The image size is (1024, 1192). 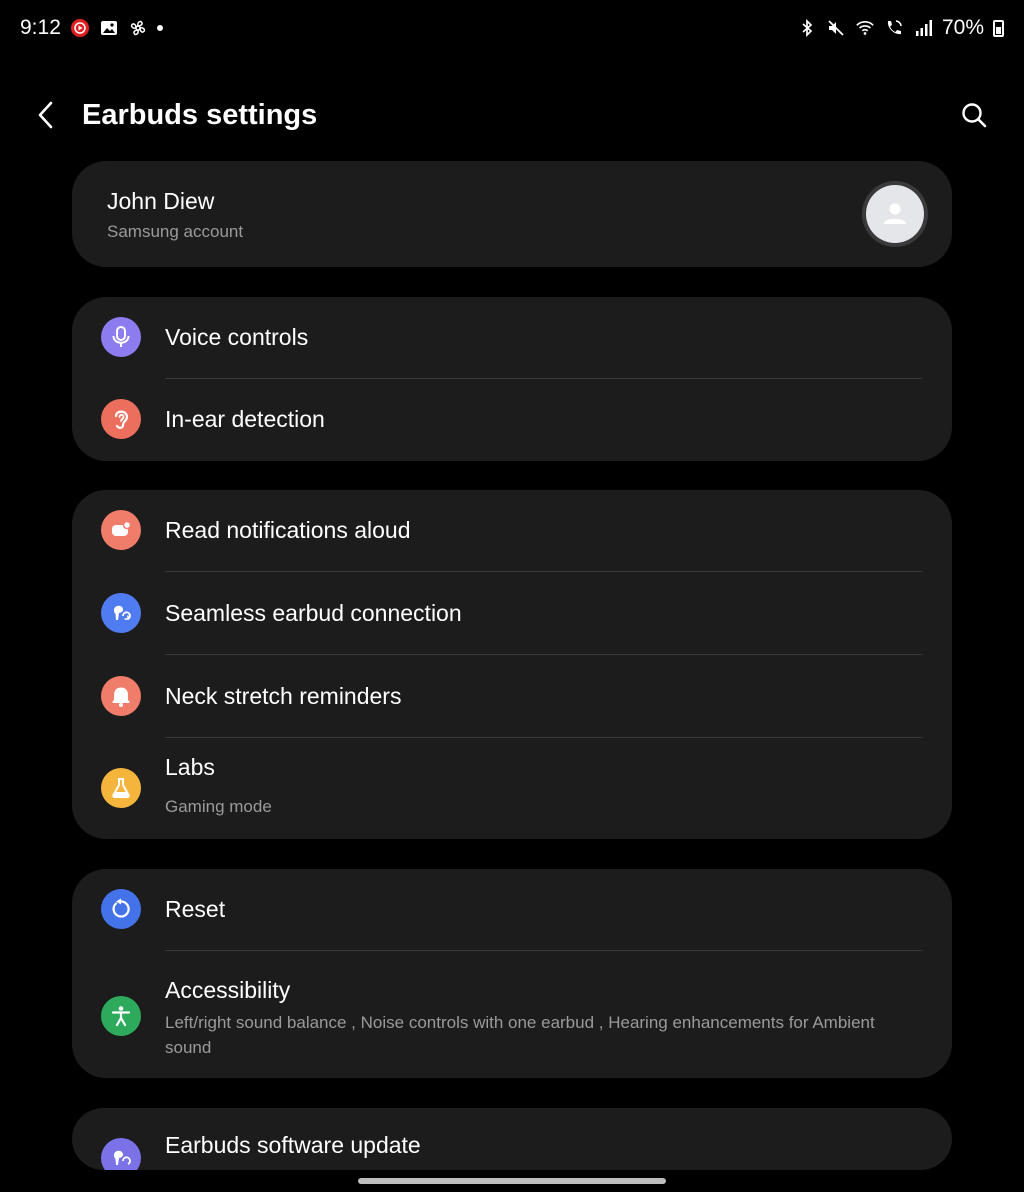 I want to click on battery-percent: 70%, so click(x=962, y=27).